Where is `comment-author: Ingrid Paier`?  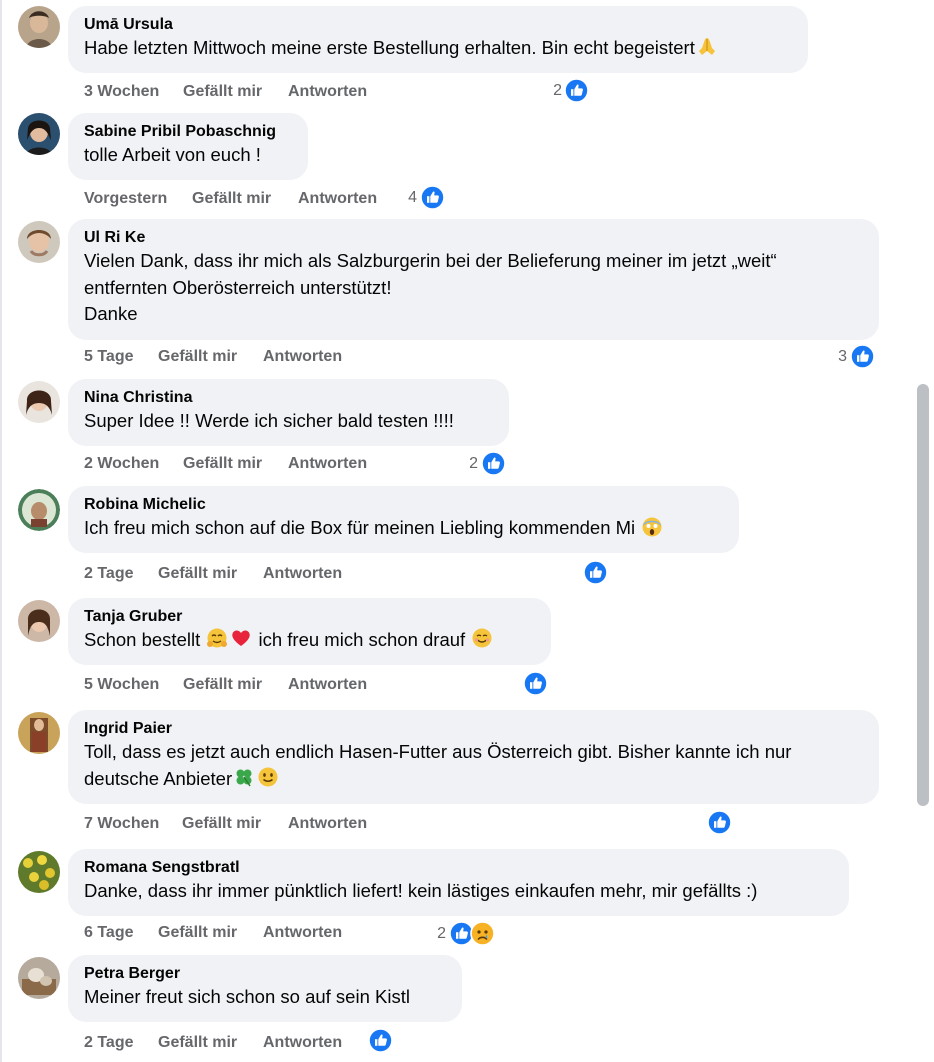 comment-author: Ingrid Paier is located at coordinates (473, 729).